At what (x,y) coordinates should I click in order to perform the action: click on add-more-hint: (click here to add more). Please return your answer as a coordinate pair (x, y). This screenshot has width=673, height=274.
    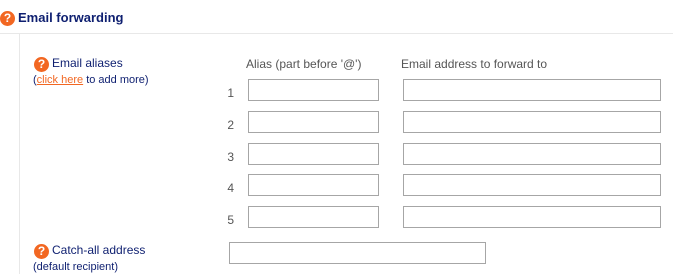
    Looking at the image, I should click on (91, 80).